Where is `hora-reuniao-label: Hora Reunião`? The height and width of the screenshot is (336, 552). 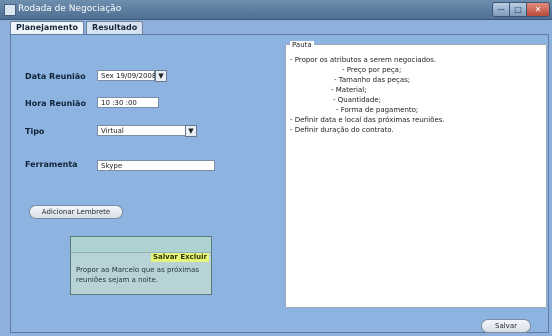
hora-reuniao-label: Hora Reunião is located at coordinates (55, 103).